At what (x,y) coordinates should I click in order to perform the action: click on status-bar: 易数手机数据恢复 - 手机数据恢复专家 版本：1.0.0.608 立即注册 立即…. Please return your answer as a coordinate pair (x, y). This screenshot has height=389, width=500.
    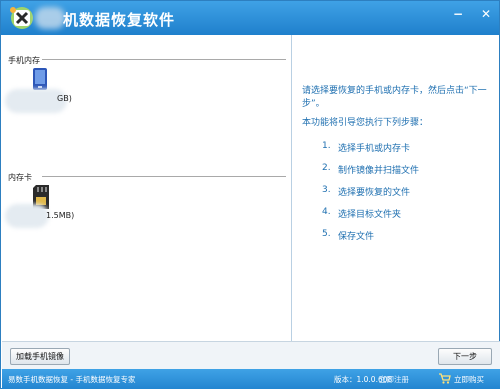
    Looking at the image, I should click on (251, 379).